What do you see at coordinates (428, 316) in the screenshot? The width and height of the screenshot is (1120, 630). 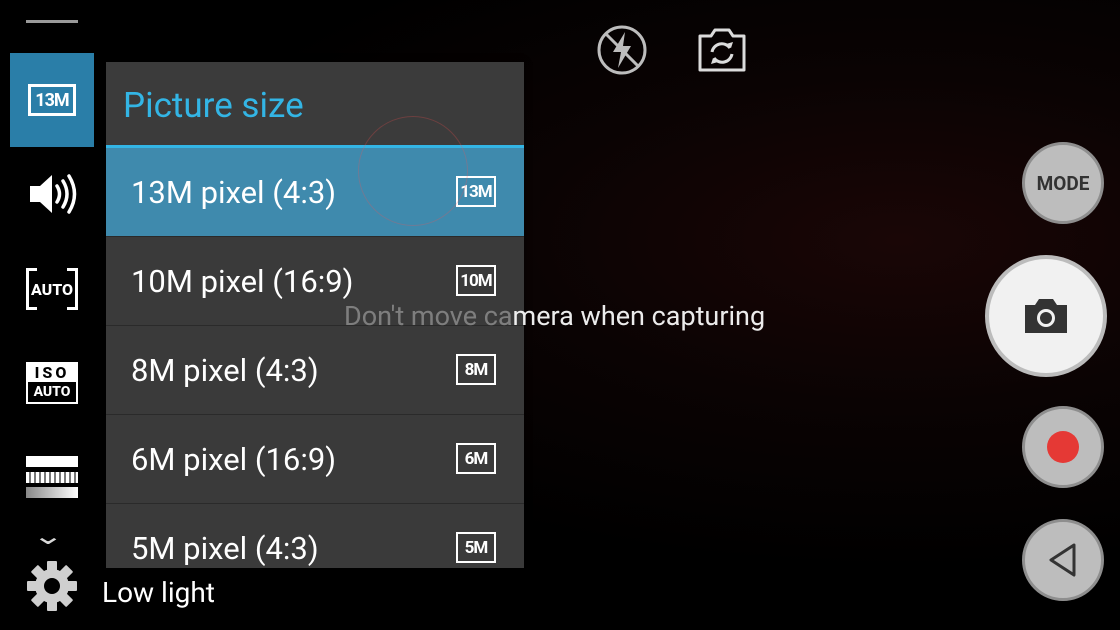 I see `hint-hidden-part: Don't move ca` at bounding box center [428, 316].